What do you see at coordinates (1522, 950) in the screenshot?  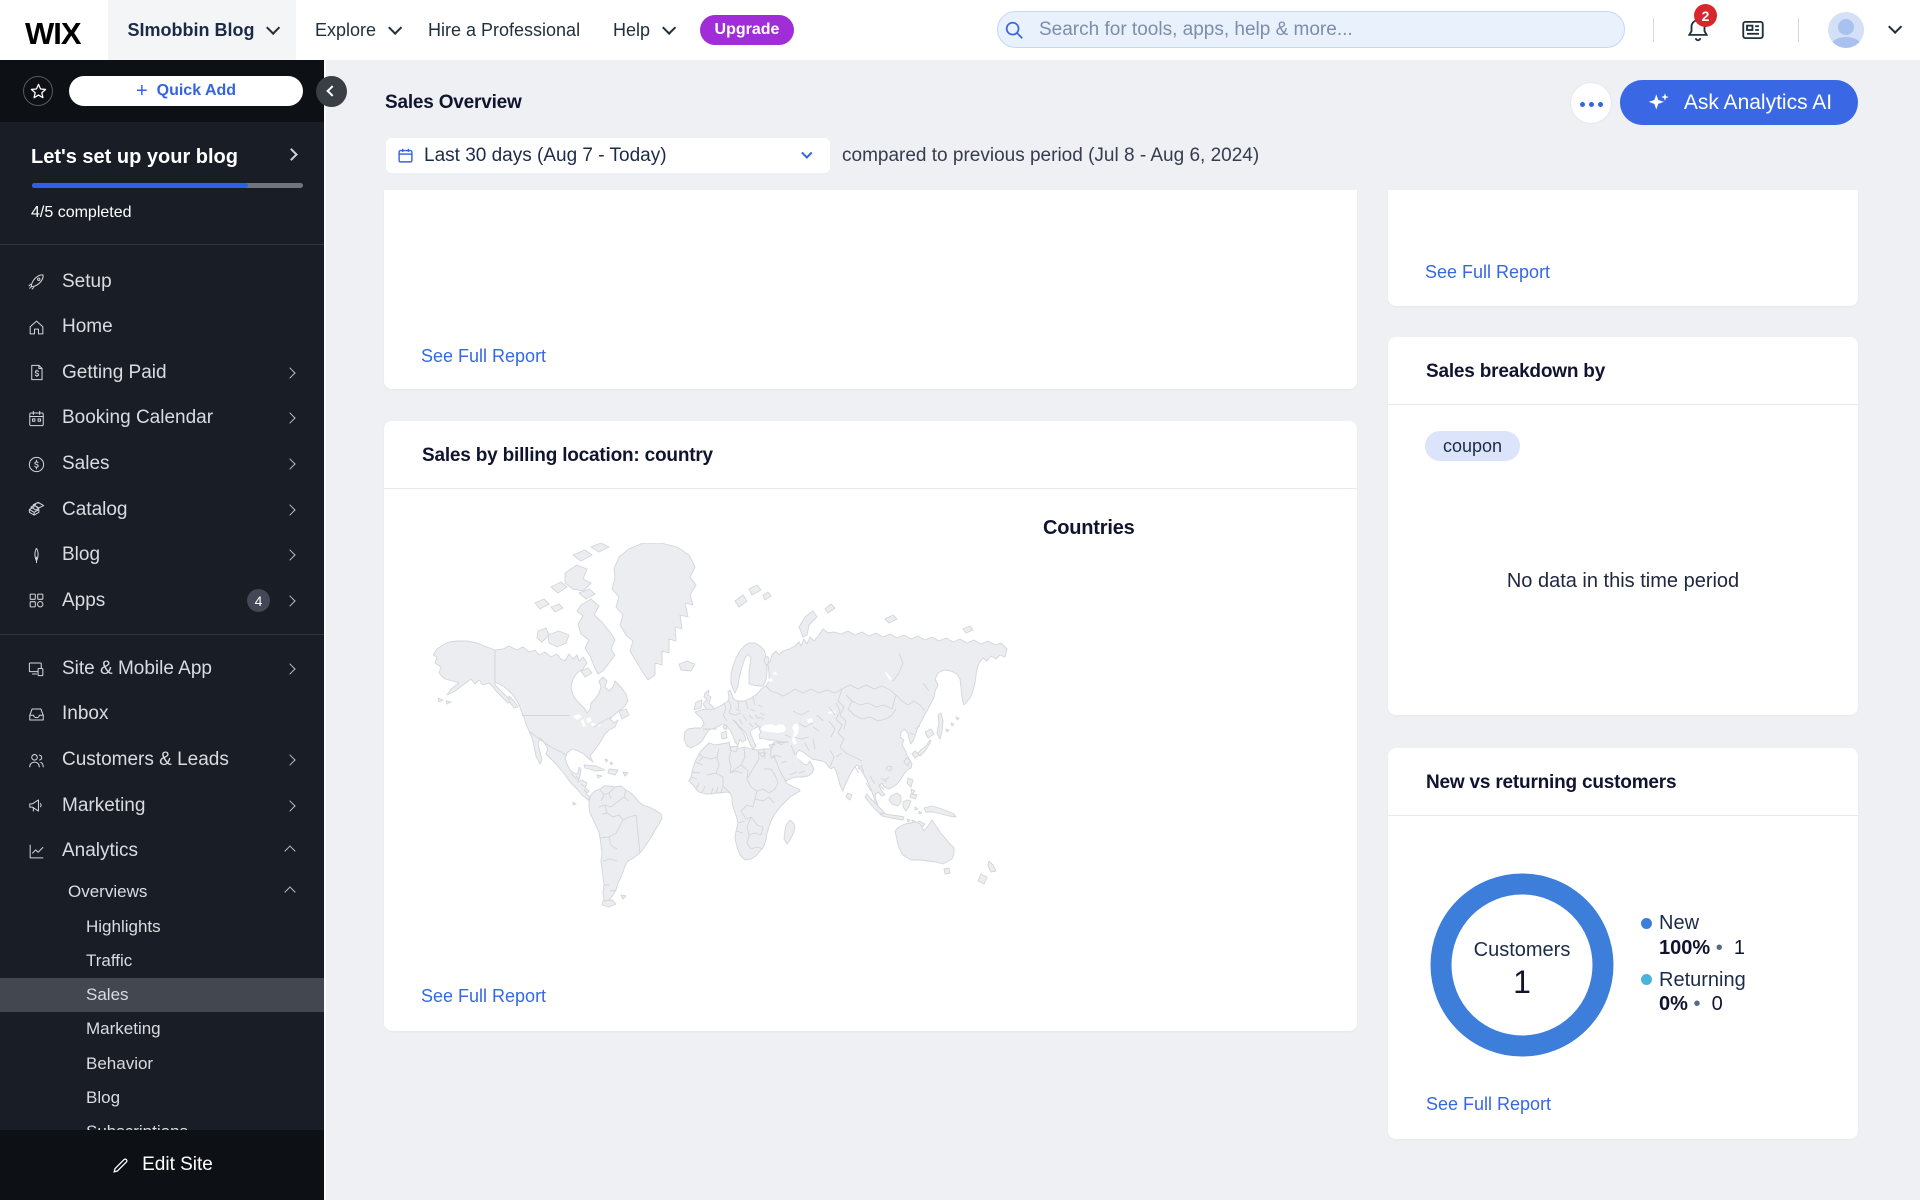 I see `svg-text: Customers` at bounding box center [1522, 950].